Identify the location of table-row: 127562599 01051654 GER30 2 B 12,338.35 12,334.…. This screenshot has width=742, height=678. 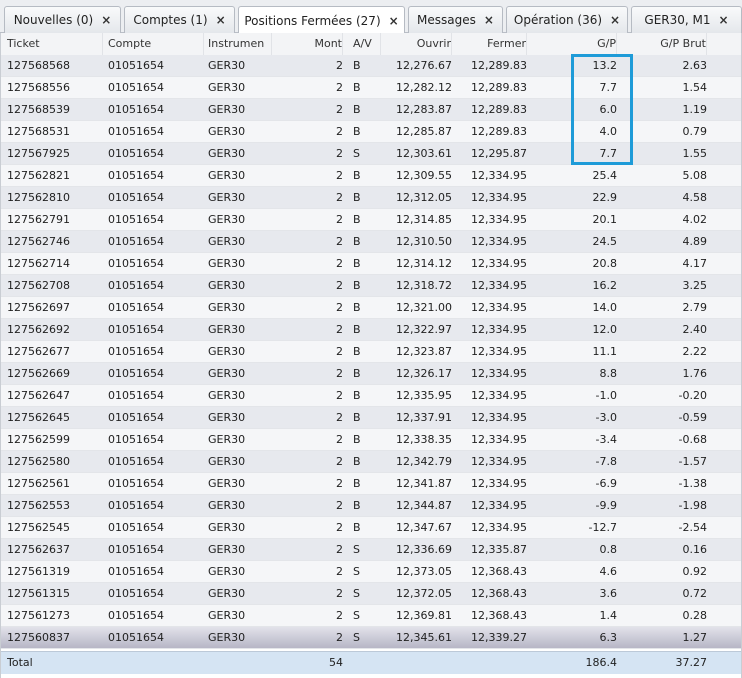
(371, 440).